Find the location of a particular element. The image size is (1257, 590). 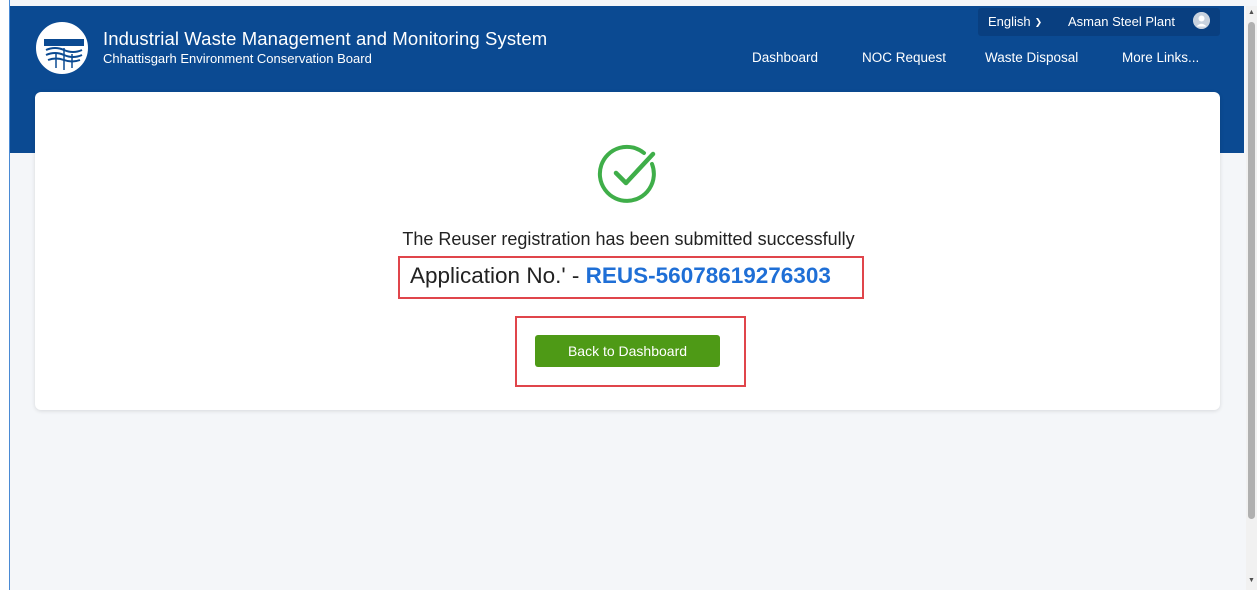

back-to-dashboard-button: Back to Dashboard is located at coordinates (627, 351).